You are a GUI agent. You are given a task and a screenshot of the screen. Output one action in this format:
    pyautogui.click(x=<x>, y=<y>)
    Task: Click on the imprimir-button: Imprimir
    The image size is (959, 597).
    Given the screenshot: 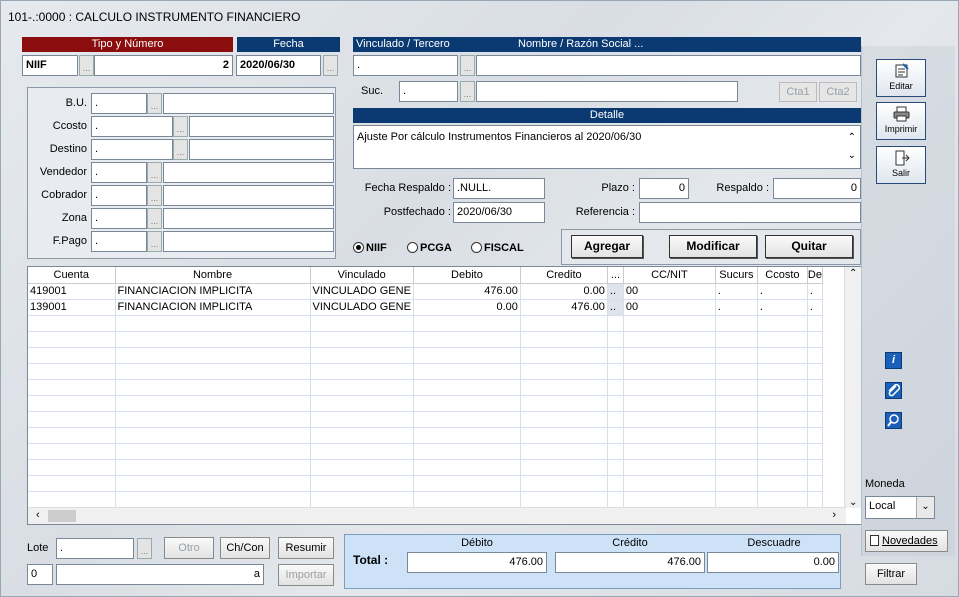 What is the action you would take?
    pyautogui.click(x=901, y=121)
    